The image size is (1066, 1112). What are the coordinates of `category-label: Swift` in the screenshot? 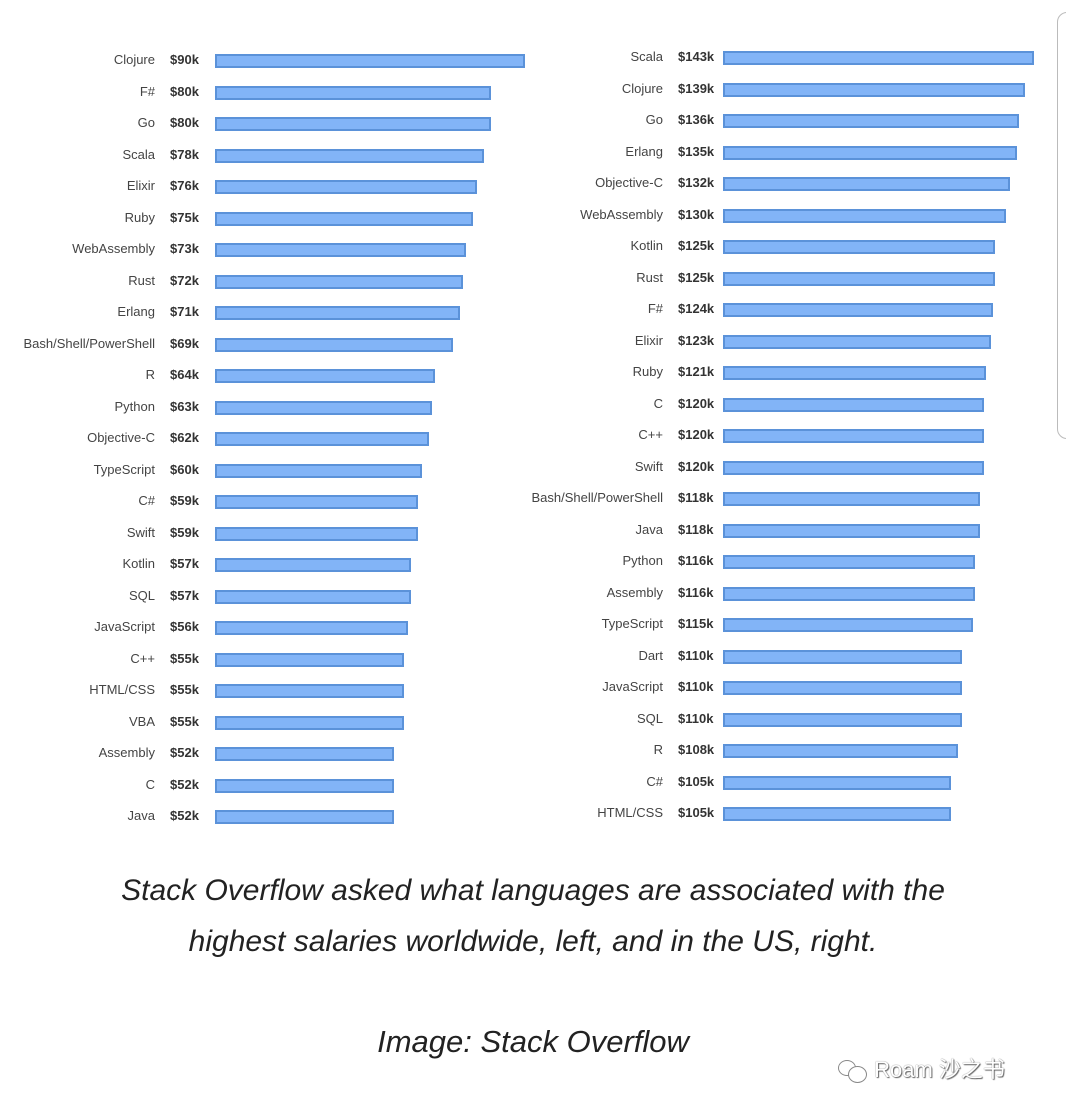 It's located at (648, 466).